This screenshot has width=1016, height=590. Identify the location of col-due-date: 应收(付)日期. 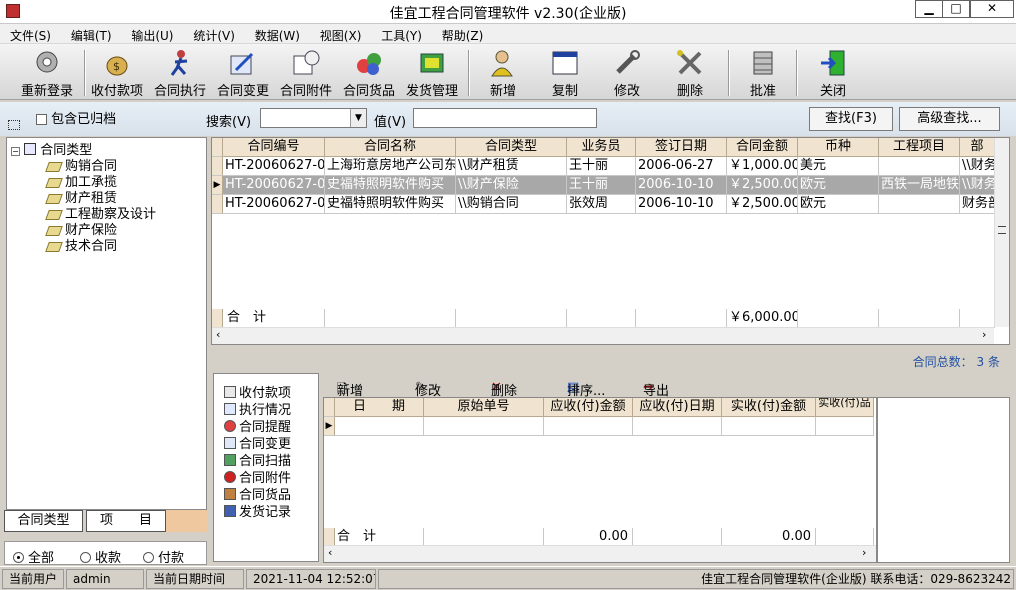
(677, 407).